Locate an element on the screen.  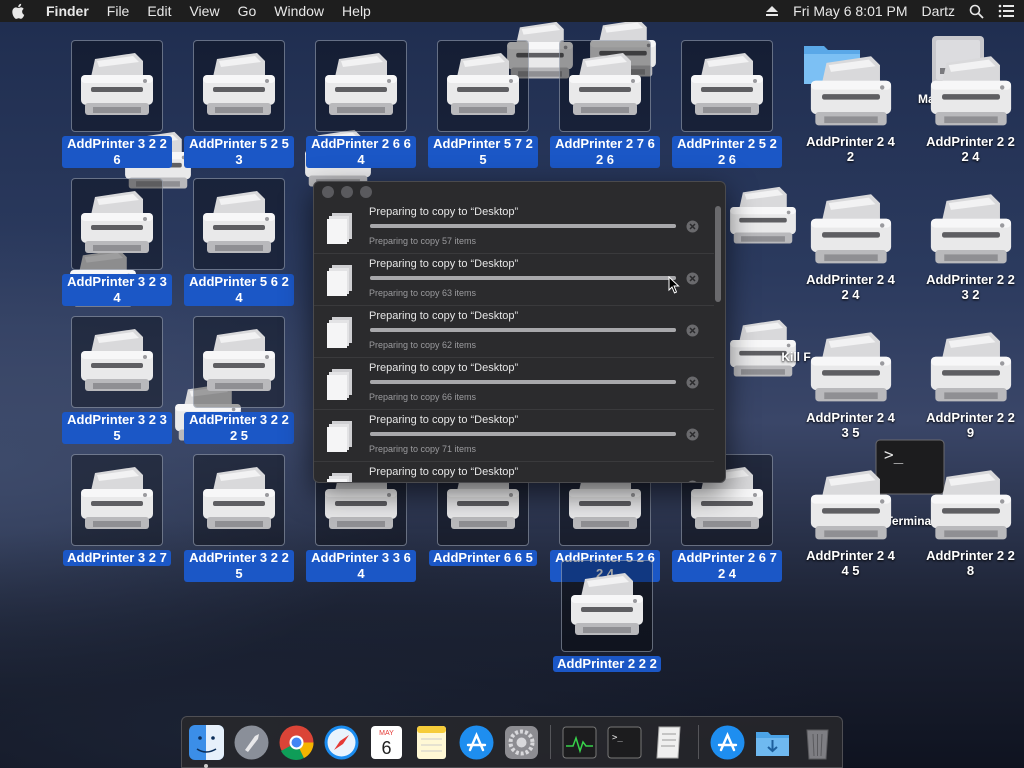
app-store-icon is located at coordinates (476, 742).